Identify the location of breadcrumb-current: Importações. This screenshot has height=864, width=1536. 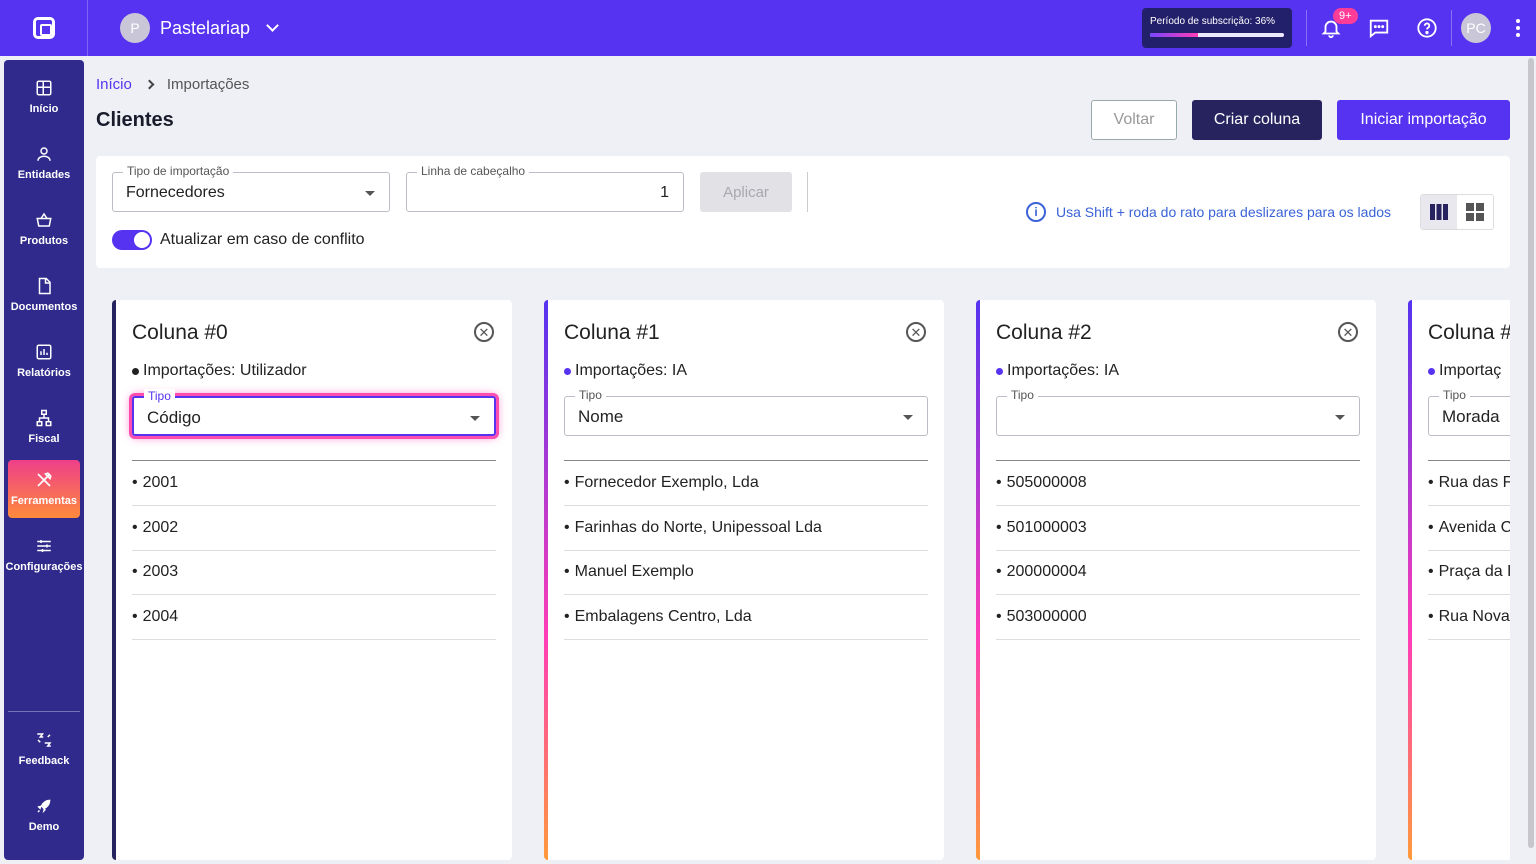
(208, 84).